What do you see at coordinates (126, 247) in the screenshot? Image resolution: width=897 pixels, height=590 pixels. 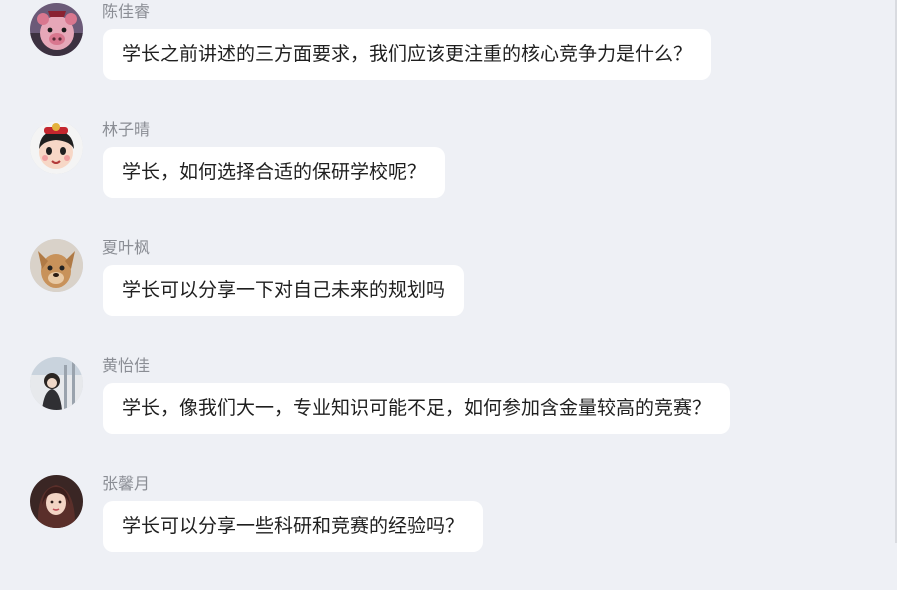 I see `sender-name: 夏叶枫` at bounding box center [126, 247].